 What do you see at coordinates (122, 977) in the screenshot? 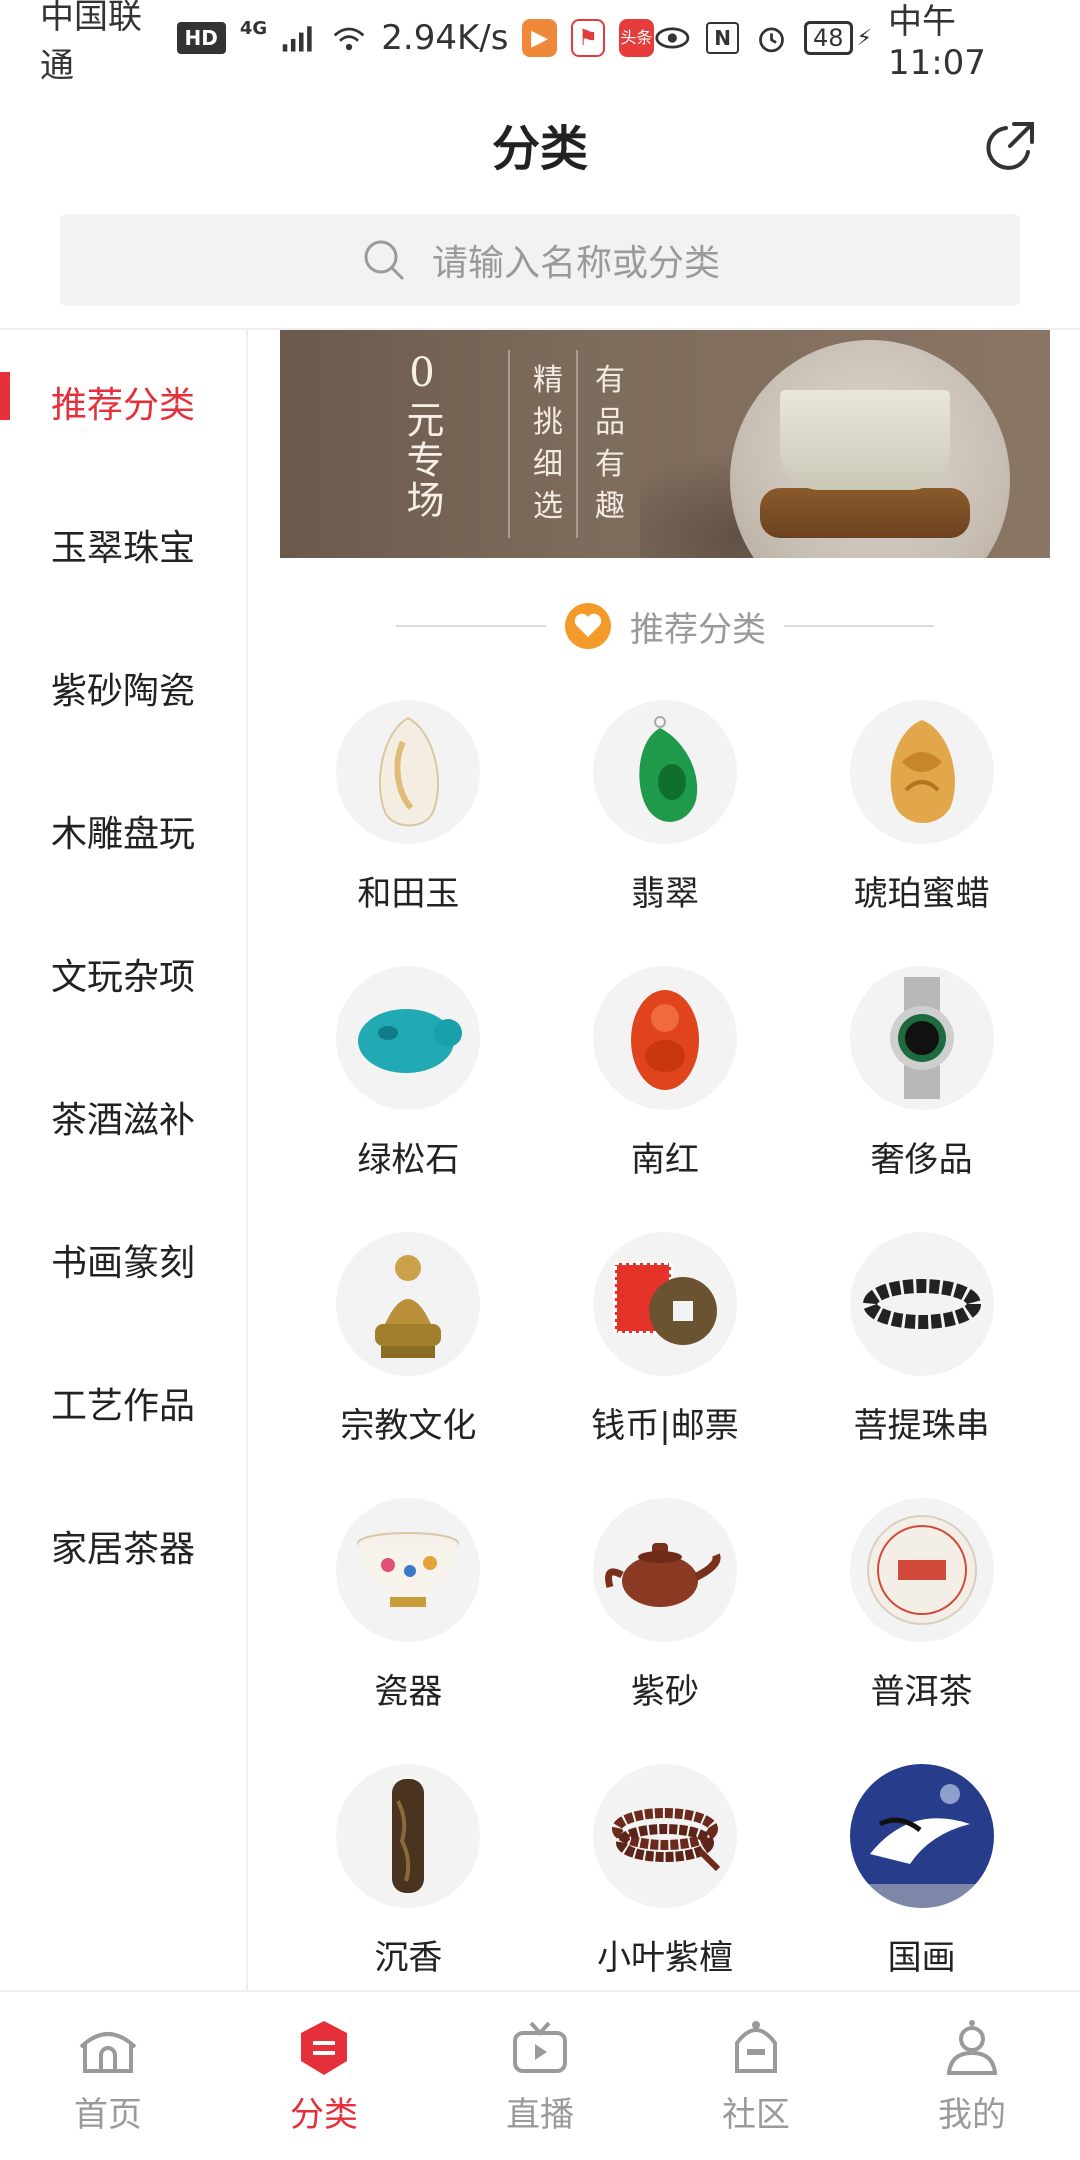
I see `sidebar-item-label: 文玩杂项` at bounding box center [122, 977].